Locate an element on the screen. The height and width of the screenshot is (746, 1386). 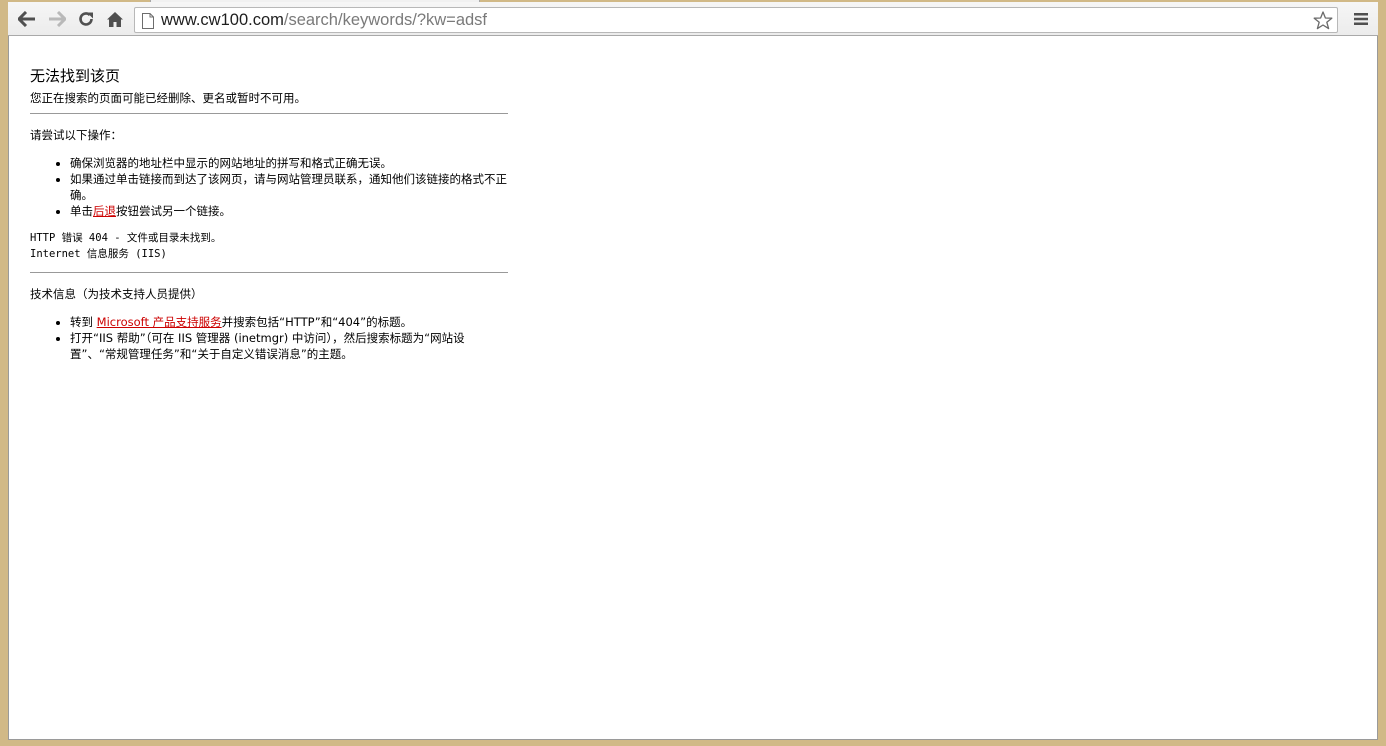
home-icon is located at coordinates (115, 19).